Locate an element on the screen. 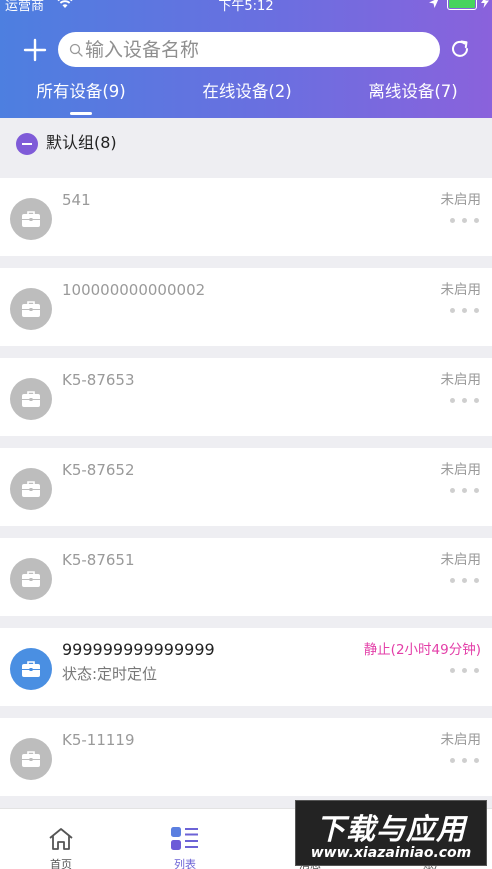 The image size is (492, 869). app-header: 运营商 下午5:12 所有设备(9) 在线设备(2) 离线设备(7) is located at coordinates (246, 59).